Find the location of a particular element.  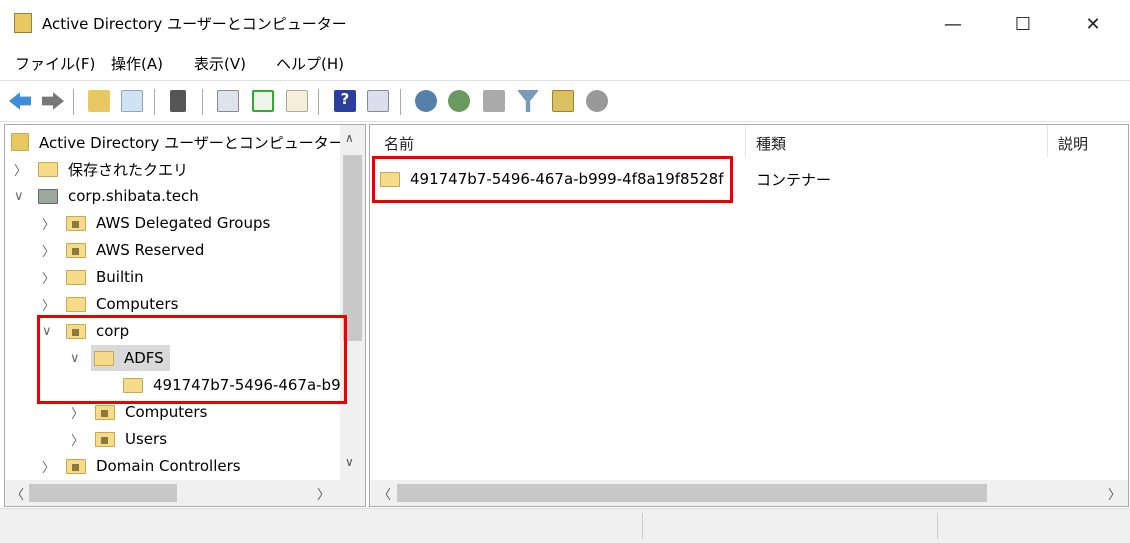

window-title: Active Directory ユーザーとコンピューター is located at coordinates (194, 24).